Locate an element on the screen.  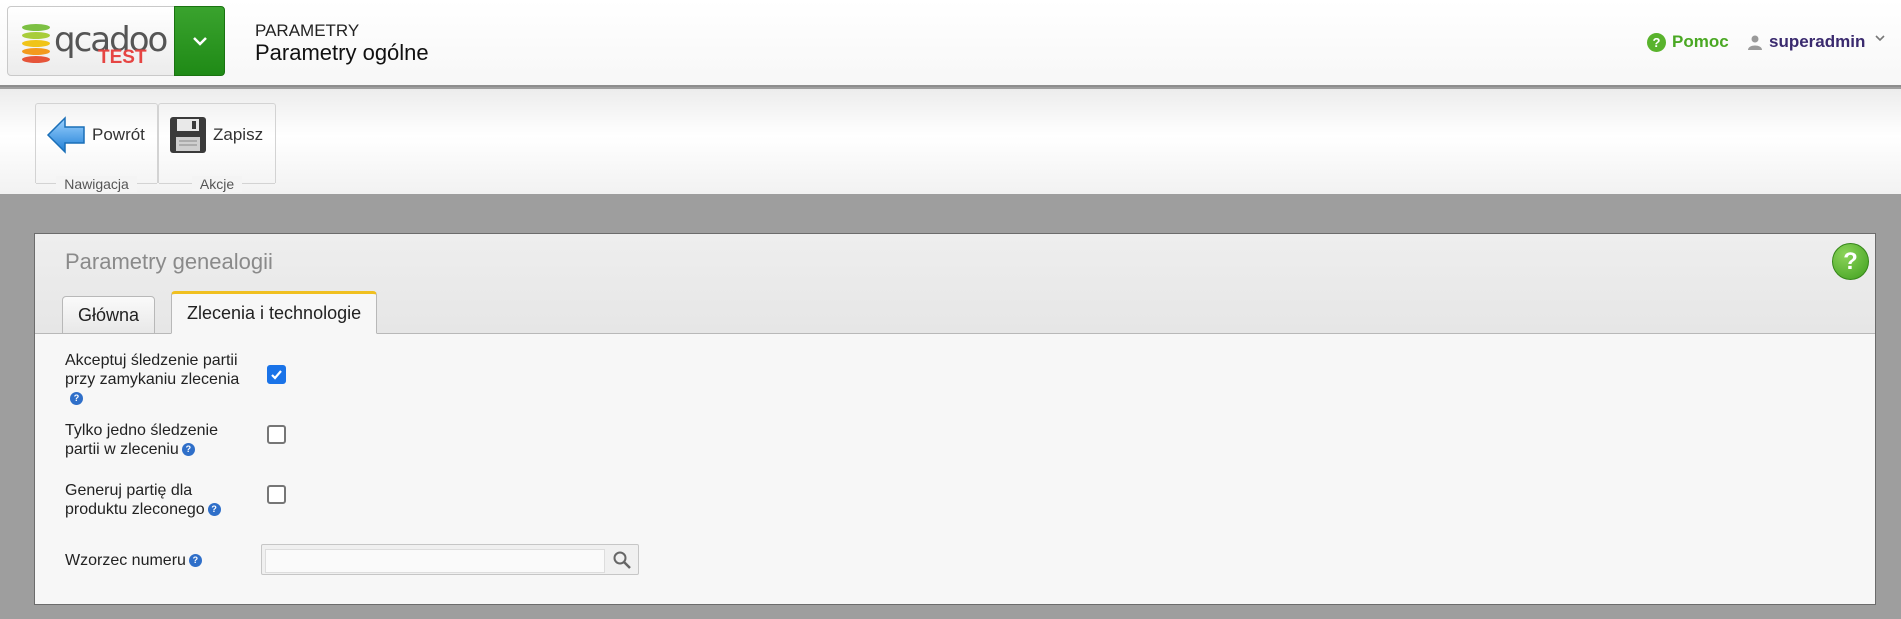
field-label-generate-batch: Generuj partię dla produktu zleconego? is located at coordinates (143, 500).